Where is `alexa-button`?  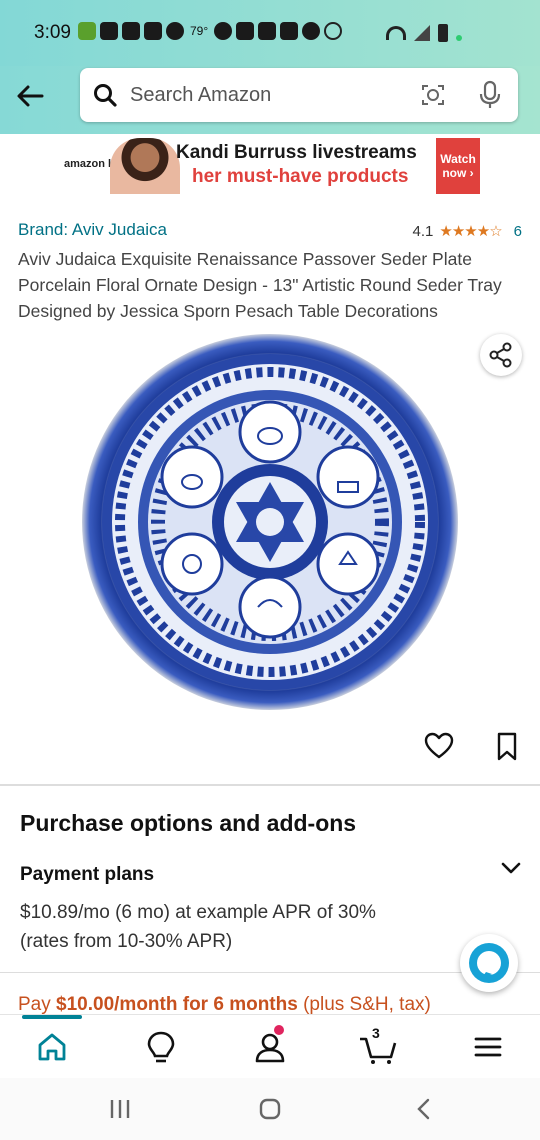 alexa-button is located at coordinates (489, 963).